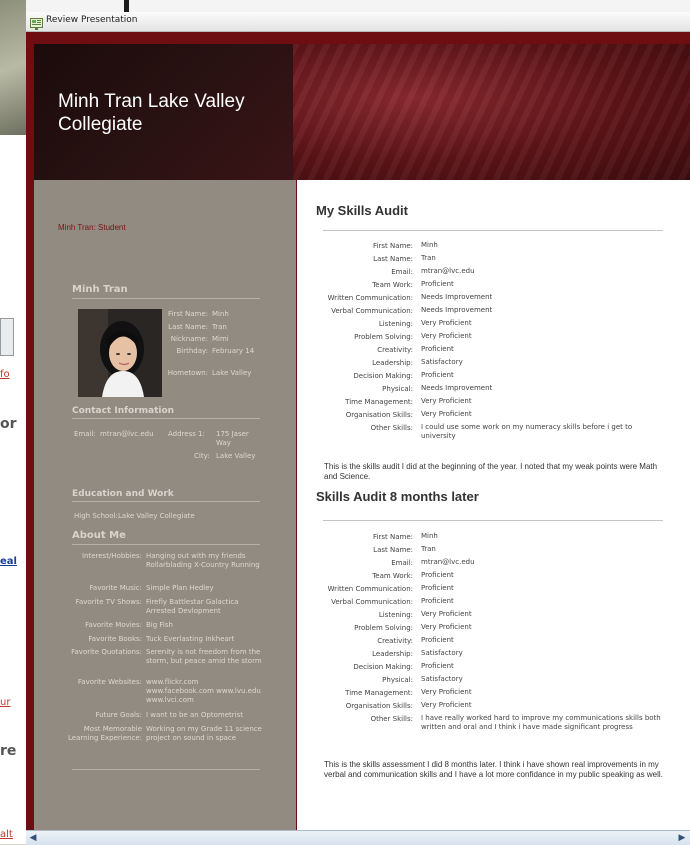  I want to click on about-label: Favorite Websites:, so click(109, 682).